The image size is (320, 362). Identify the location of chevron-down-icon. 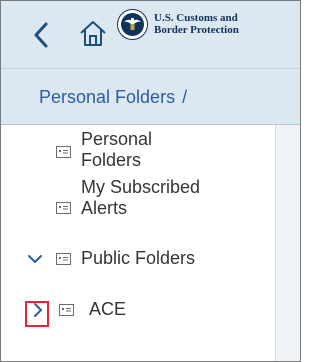
(35, 259).